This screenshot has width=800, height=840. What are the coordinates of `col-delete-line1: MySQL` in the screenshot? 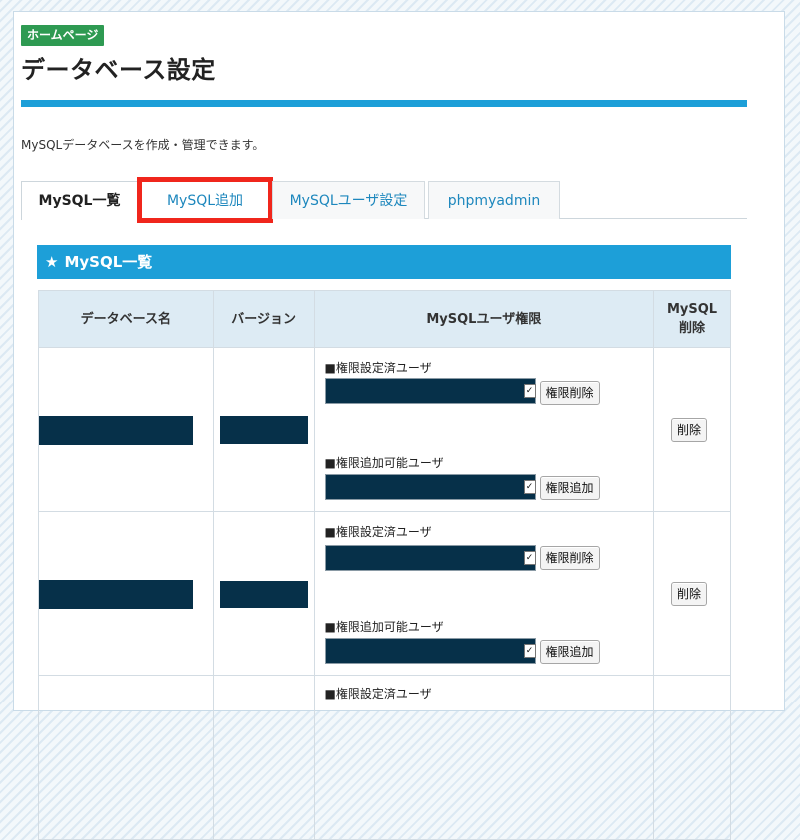 It's located at (692, 309).